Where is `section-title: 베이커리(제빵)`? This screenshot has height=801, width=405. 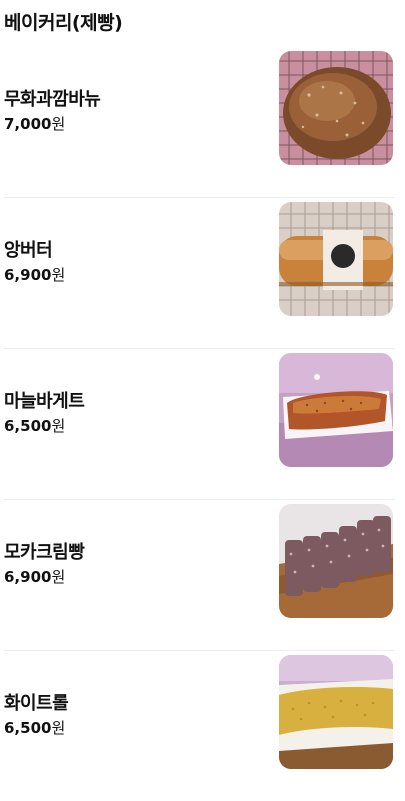 section-title: 베이커리(제빵) is located at coordinates (63, 23).